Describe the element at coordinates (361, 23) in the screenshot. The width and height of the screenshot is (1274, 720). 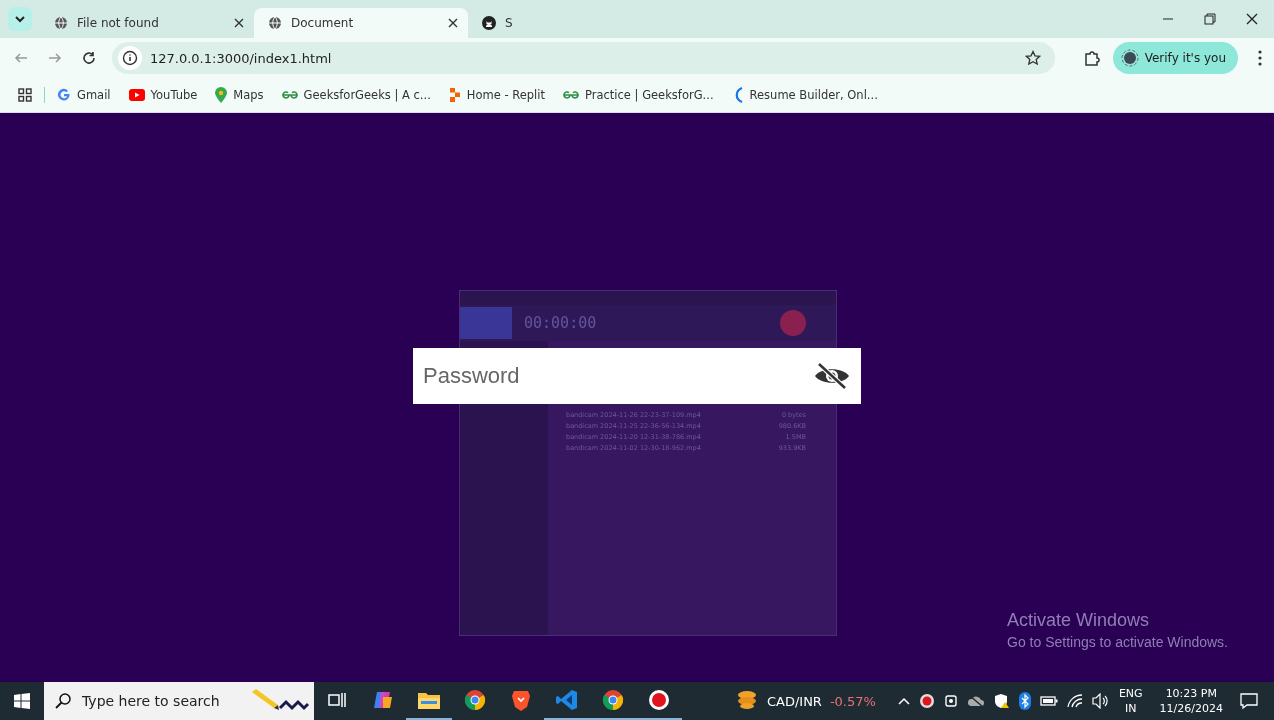
I see `browser-tab: Document` at that location.